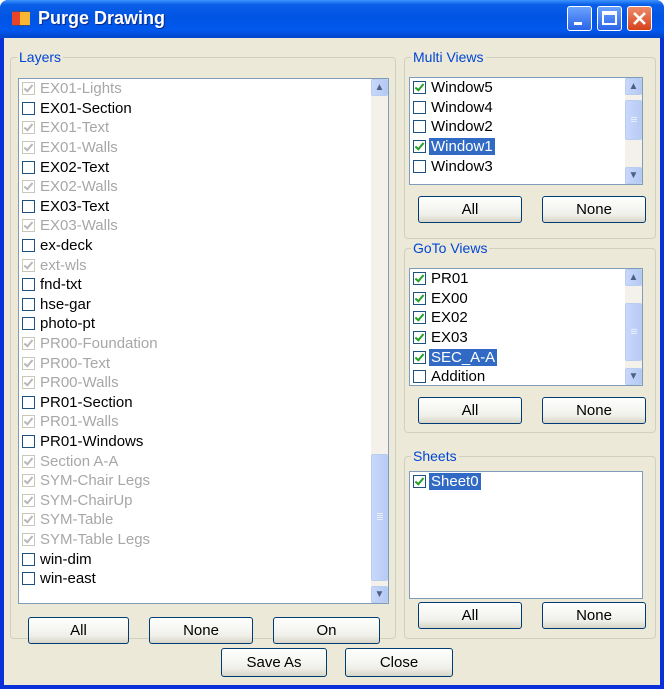 The height and width of the screenshot is (689, 664). Describe the element at coordinates (203, 520) in the screenshot. I see `layer-item: SYM-Table` at that location.